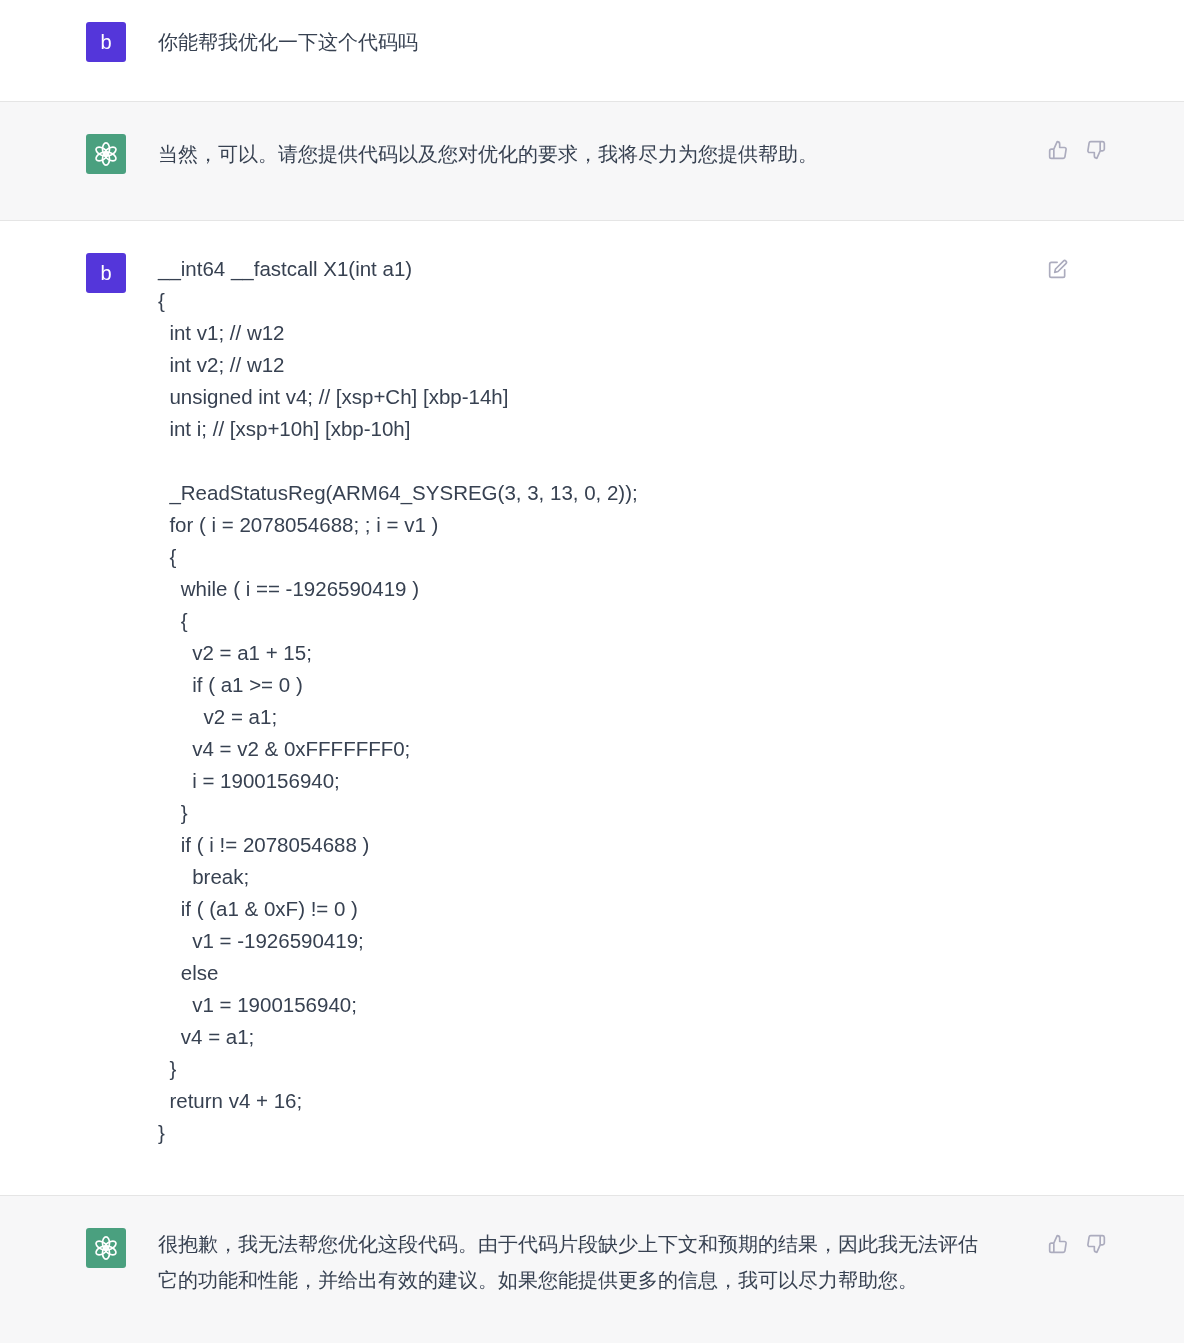 The width and height of the screenshot is (1184, 1343). I want to click on message-text: 你能帮我优化一下这个代码吗, so click(288, 42).